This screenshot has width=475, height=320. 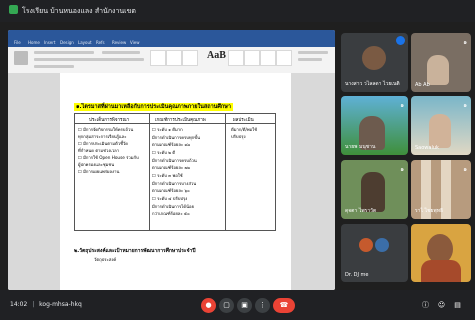 I want to click on leave-call-icon: ☎, so click(x=284, y=305).